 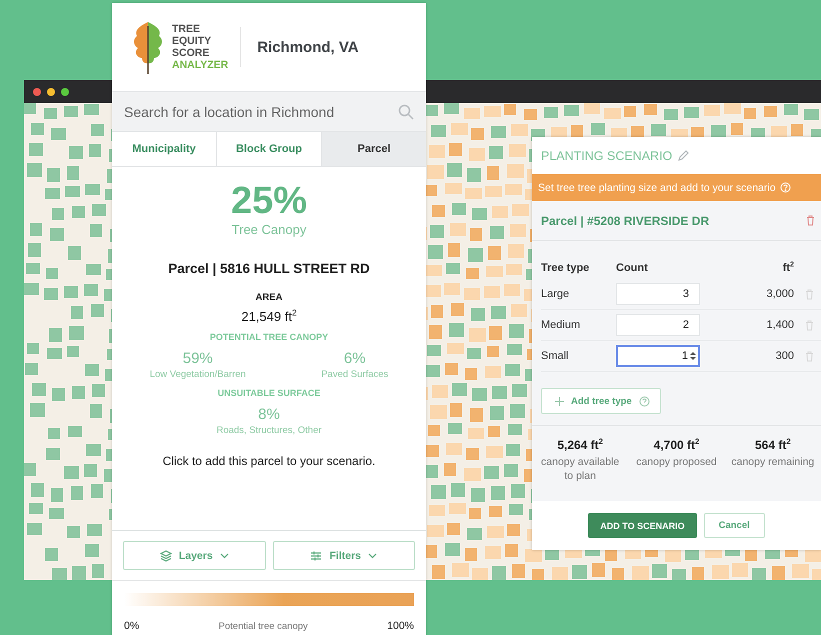 I want to click on area-value: 300, so click(x=784, y=356).